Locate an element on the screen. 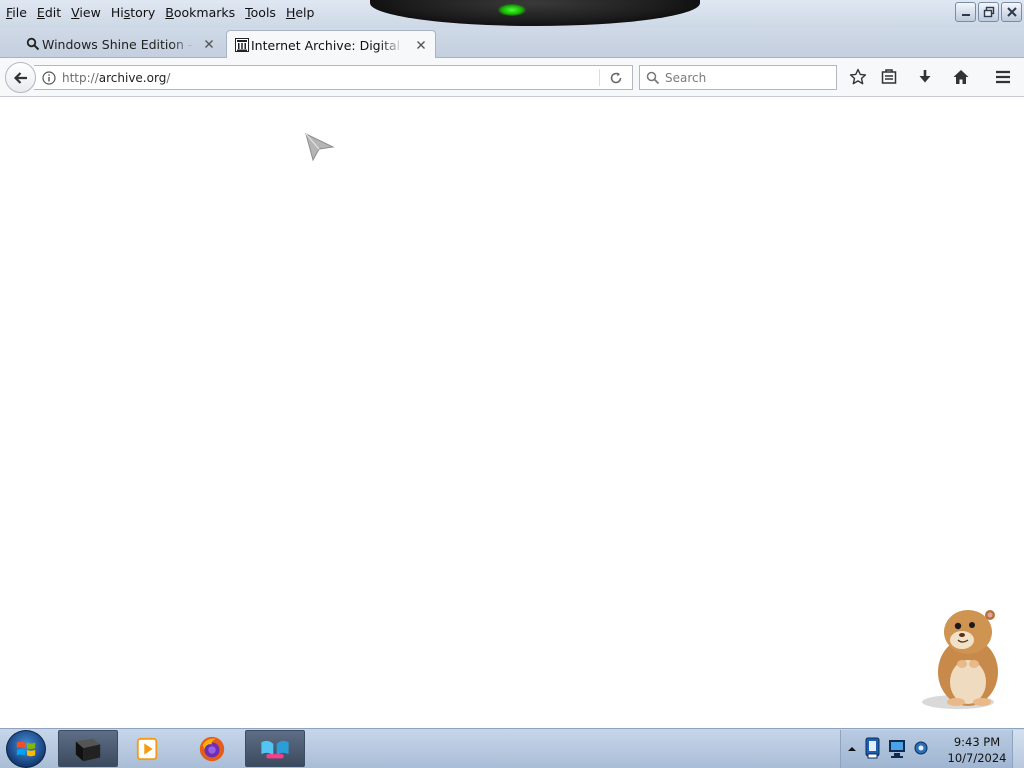 The height and width of the screenshot is (768, 1024). window-controls is located at coordinates (988, 12).